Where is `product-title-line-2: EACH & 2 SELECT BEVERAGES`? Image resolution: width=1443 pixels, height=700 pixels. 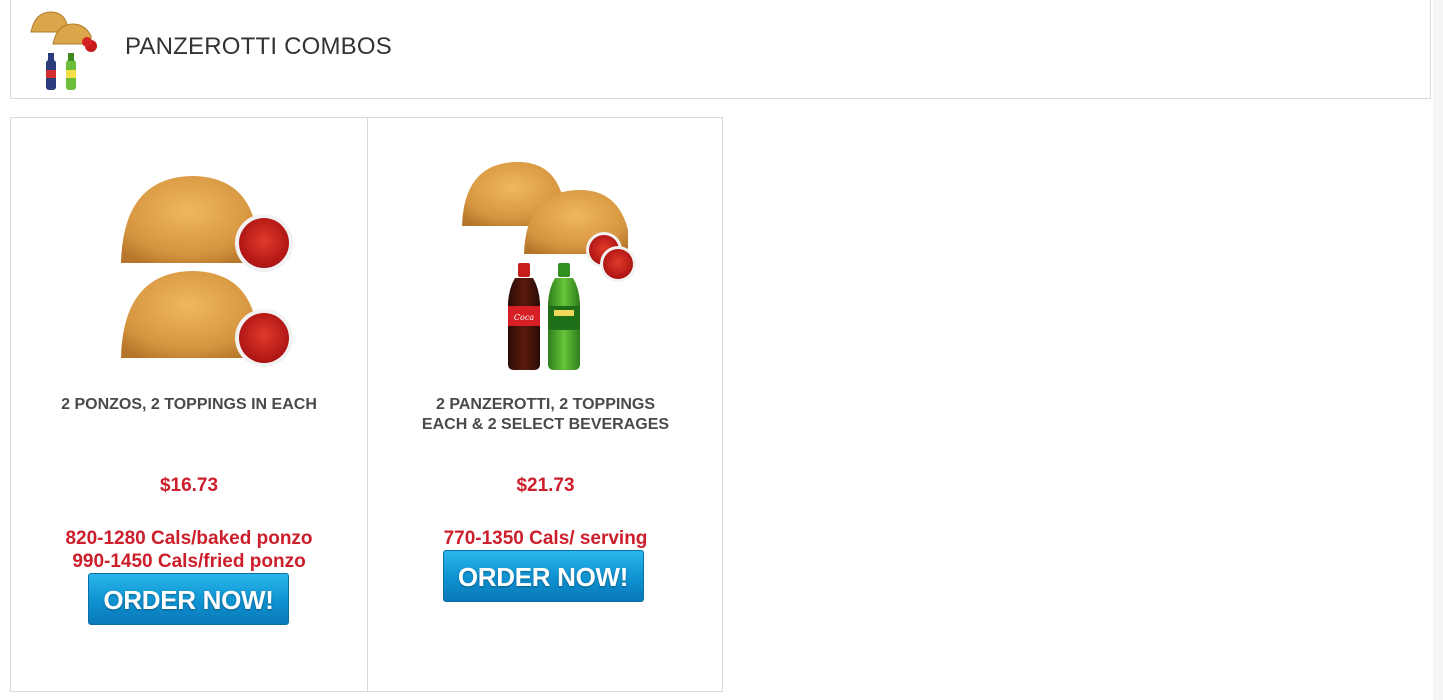
product-title-line-2: EACH & 2 SELECT BEVERAGES is located at coordinates (545, 424).